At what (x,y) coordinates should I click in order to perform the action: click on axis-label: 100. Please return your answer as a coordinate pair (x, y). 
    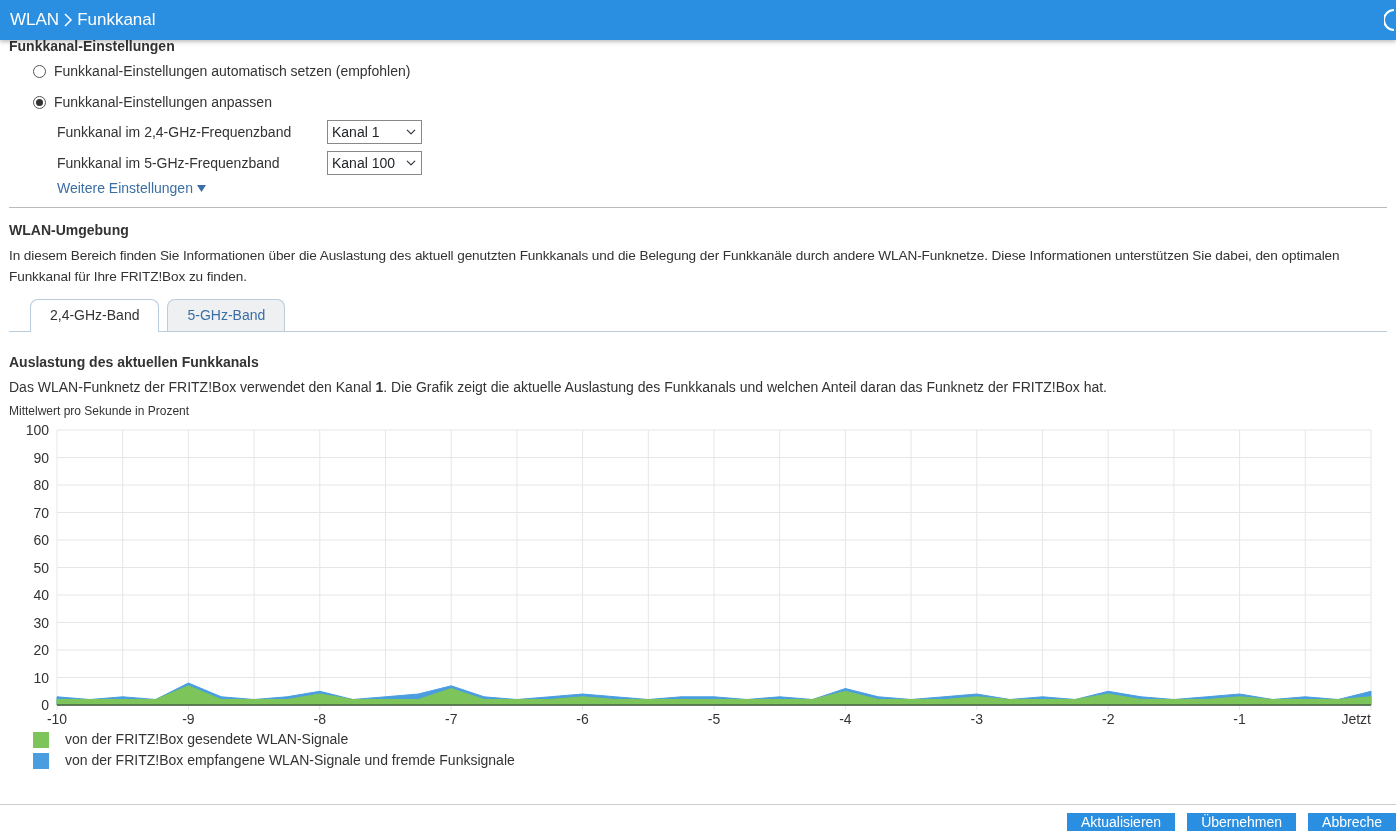
    Looking at the image, I should click on (37, 430).